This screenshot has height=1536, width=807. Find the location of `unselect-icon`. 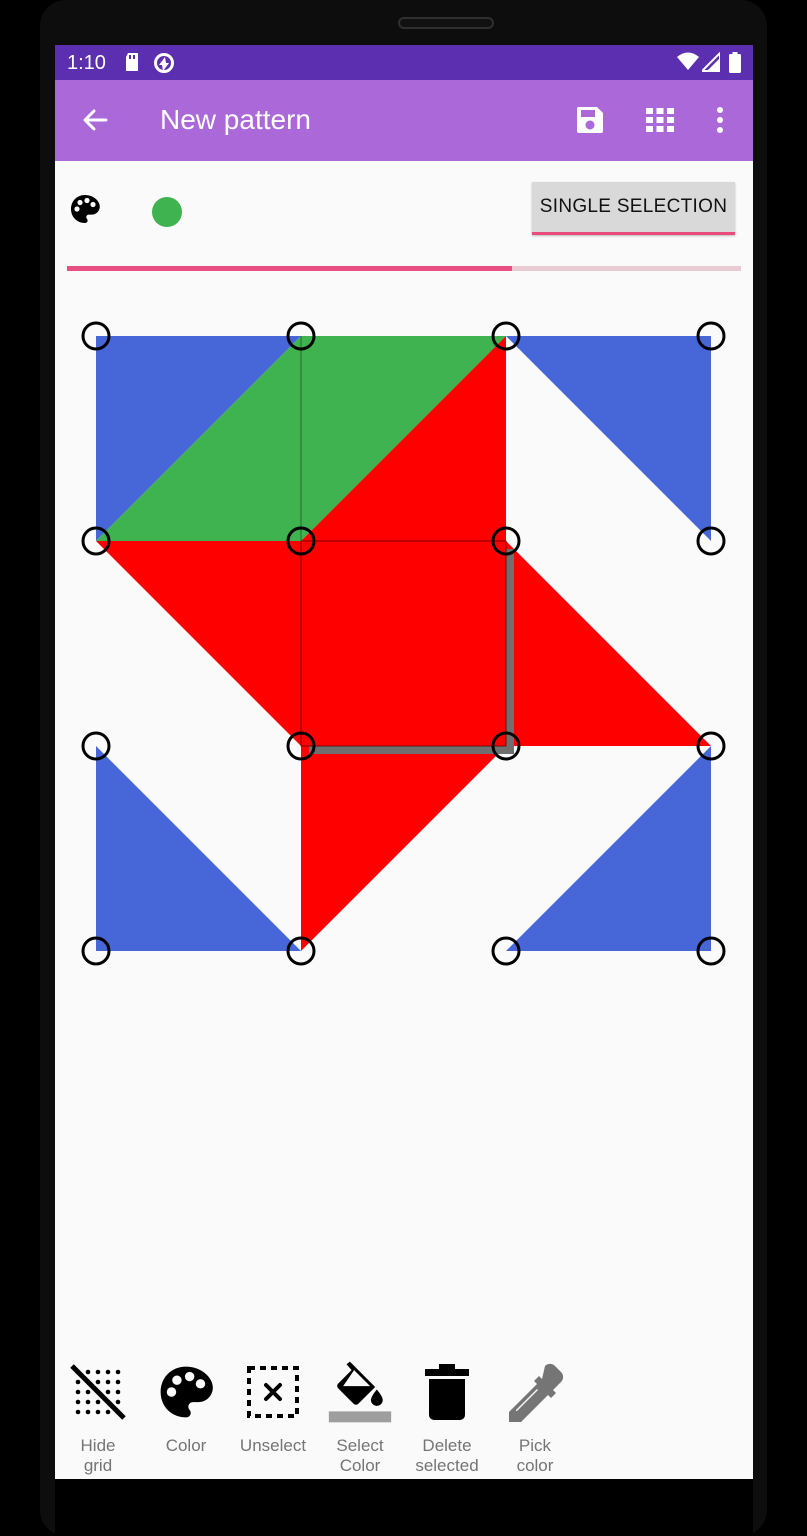

unselect-icon is located at coordinates (273, 1392).